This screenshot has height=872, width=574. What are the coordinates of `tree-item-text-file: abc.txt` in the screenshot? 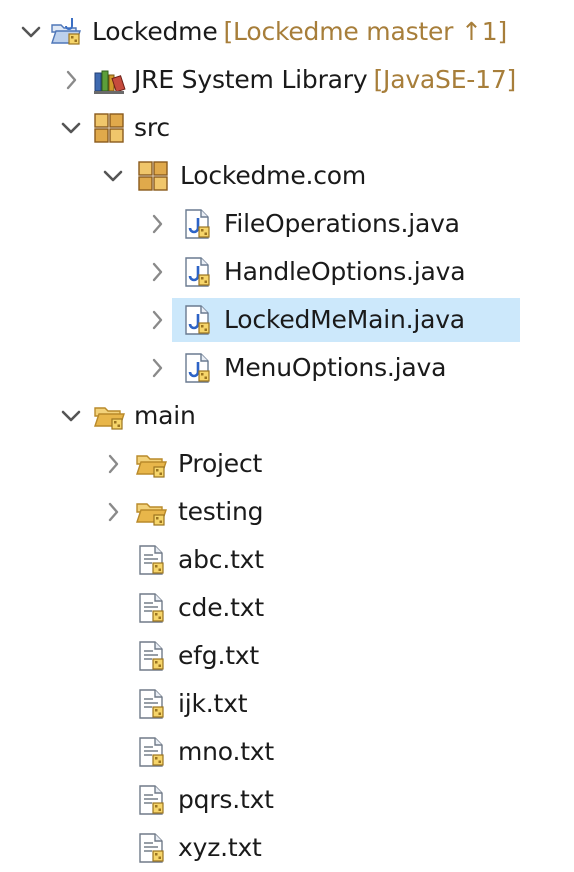 It's located at (287, 560).